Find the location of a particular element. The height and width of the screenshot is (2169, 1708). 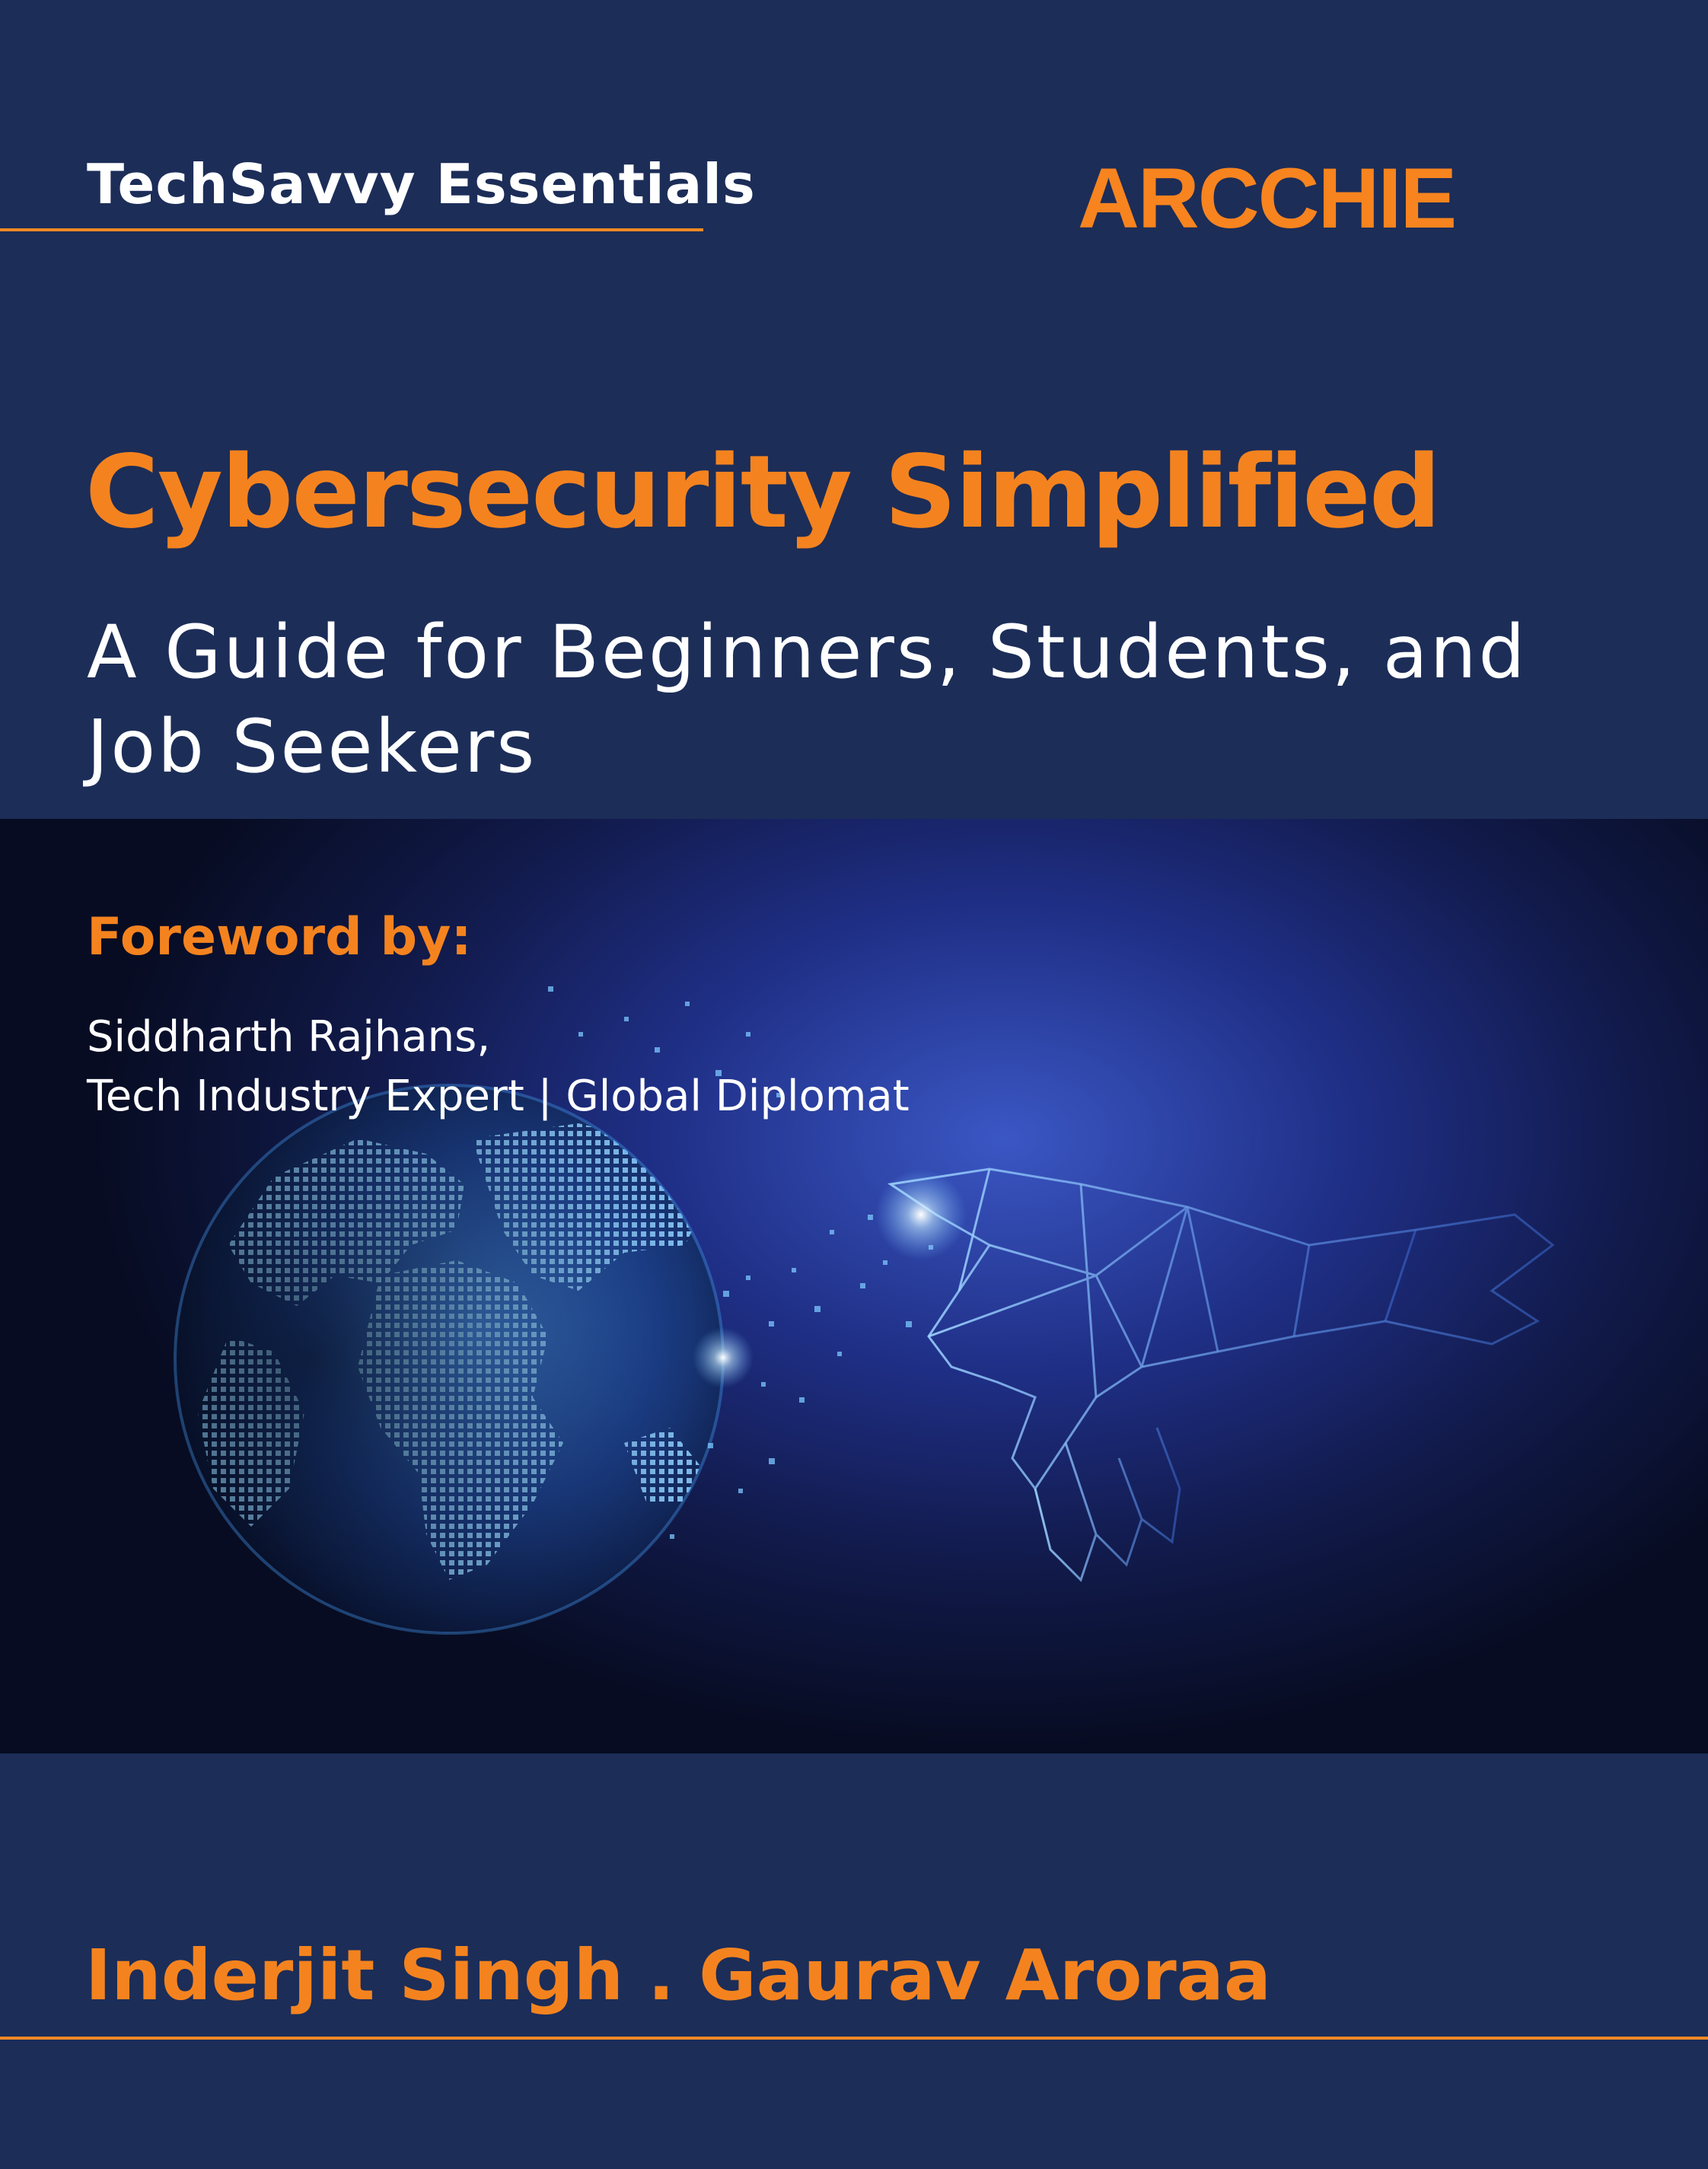

foreword-name: Siddharth Rajhans, is located at coordinates (289, 1037).